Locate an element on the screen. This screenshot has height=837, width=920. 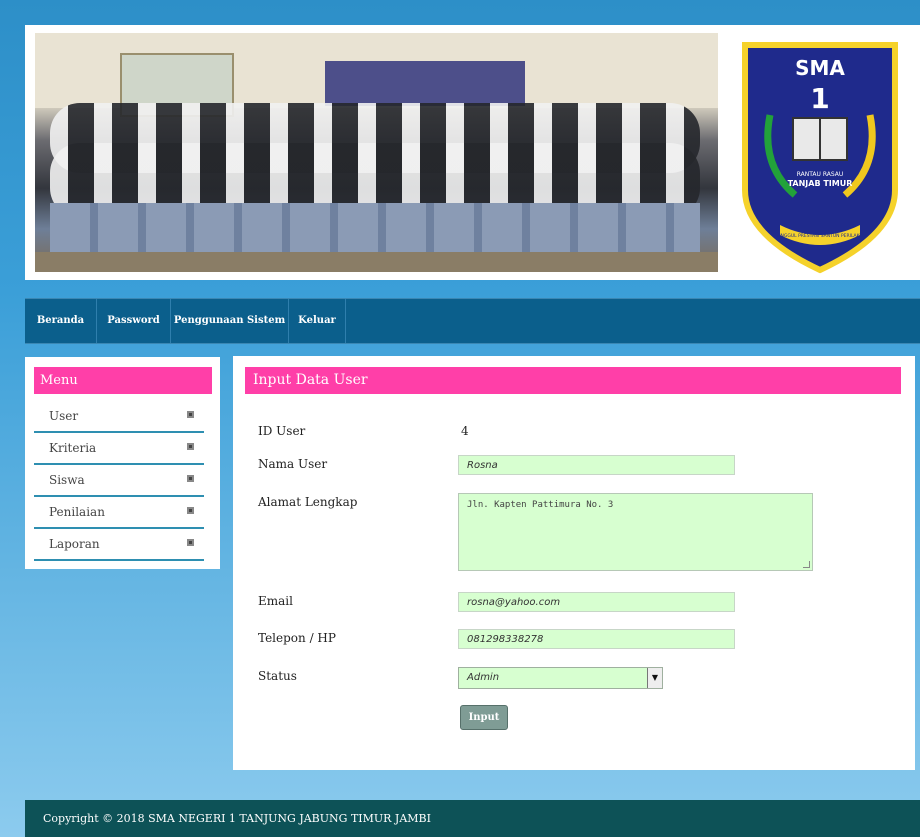
sidebar-item-label: Kriteria is located at coordinates (73, 448).